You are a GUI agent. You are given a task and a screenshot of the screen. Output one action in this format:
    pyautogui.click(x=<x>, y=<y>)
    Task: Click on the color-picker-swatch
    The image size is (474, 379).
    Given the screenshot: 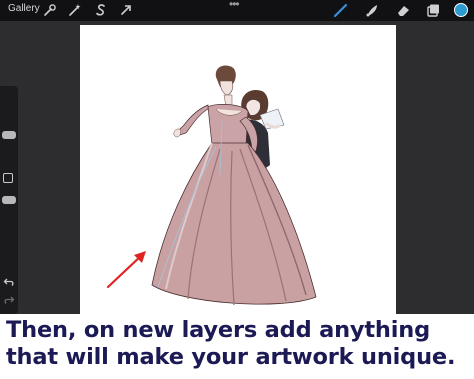 What is the action you would take?
    pyautogui.click(x=461, y=10)
    